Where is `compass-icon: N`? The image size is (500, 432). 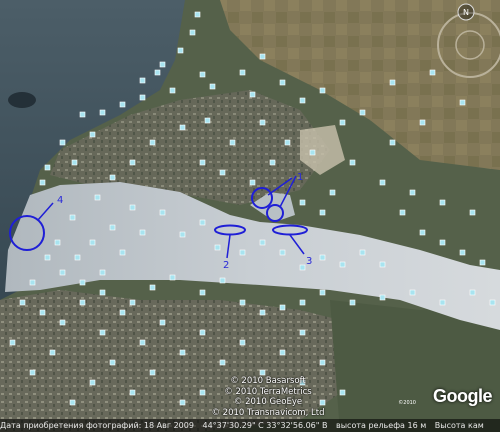 compass-icon: N is located at coordinates (466, 12).